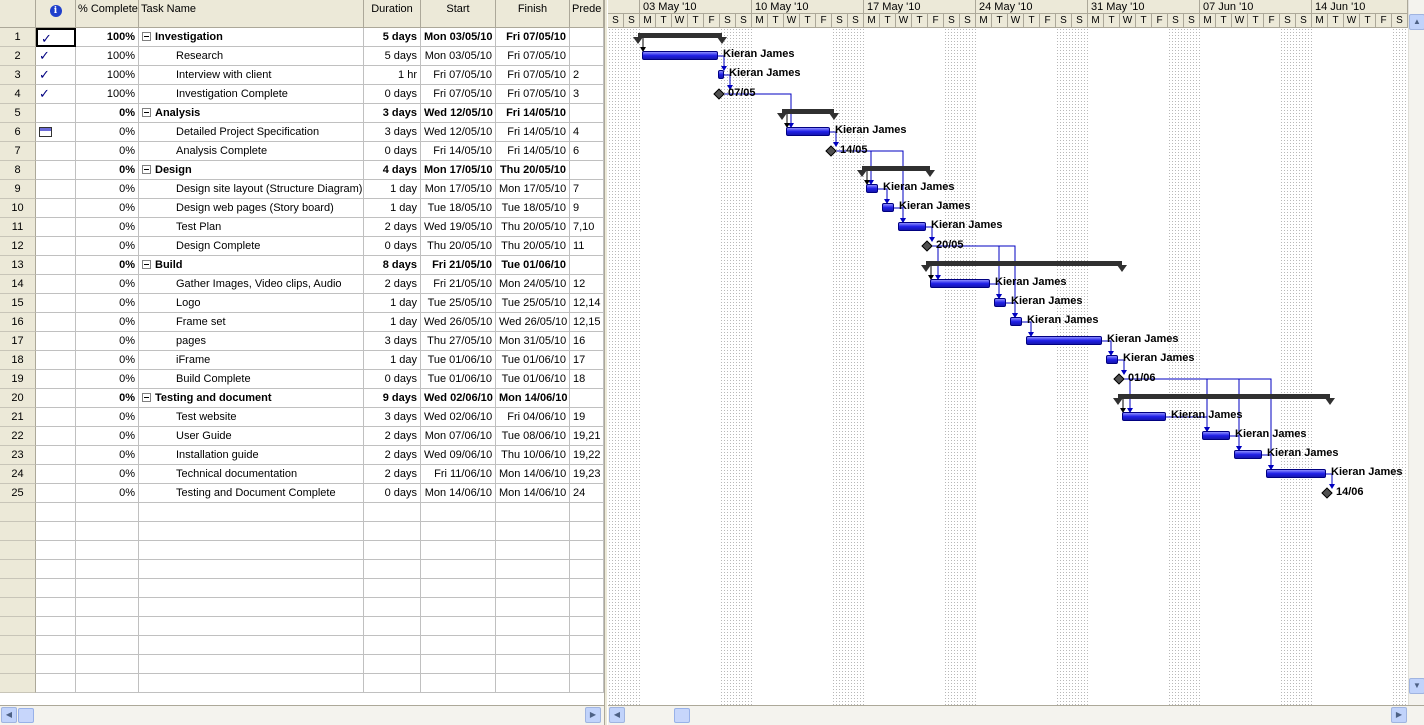  What do you see at coordinates (251, 151) in the screenshot?
I see `task-name-cell: Analysis Complete` at bounding box center [251, 151].